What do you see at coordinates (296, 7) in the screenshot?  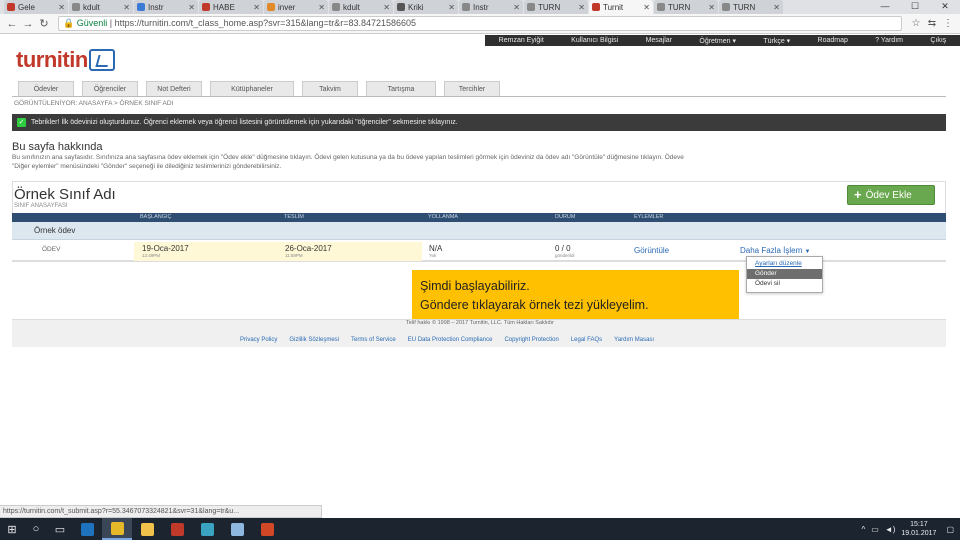 I see `browser-tab: inver ✕` at bounding box center [296, 7].